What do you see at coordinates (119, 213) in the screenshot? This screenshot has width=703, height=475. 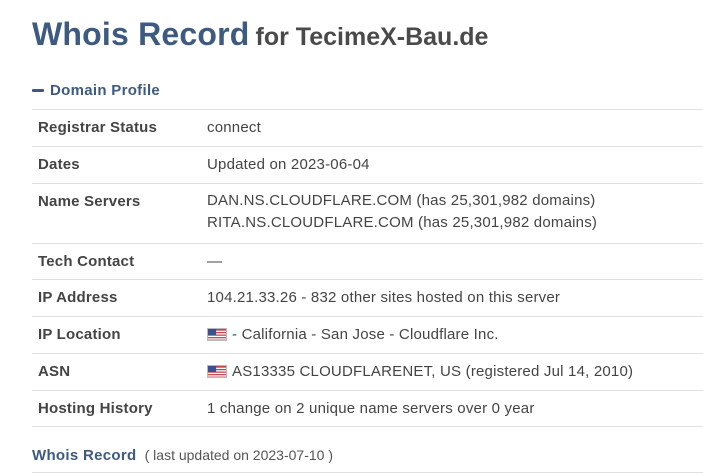 I see `name-servers-label: Name Servers` at bounding box center [119, 213].